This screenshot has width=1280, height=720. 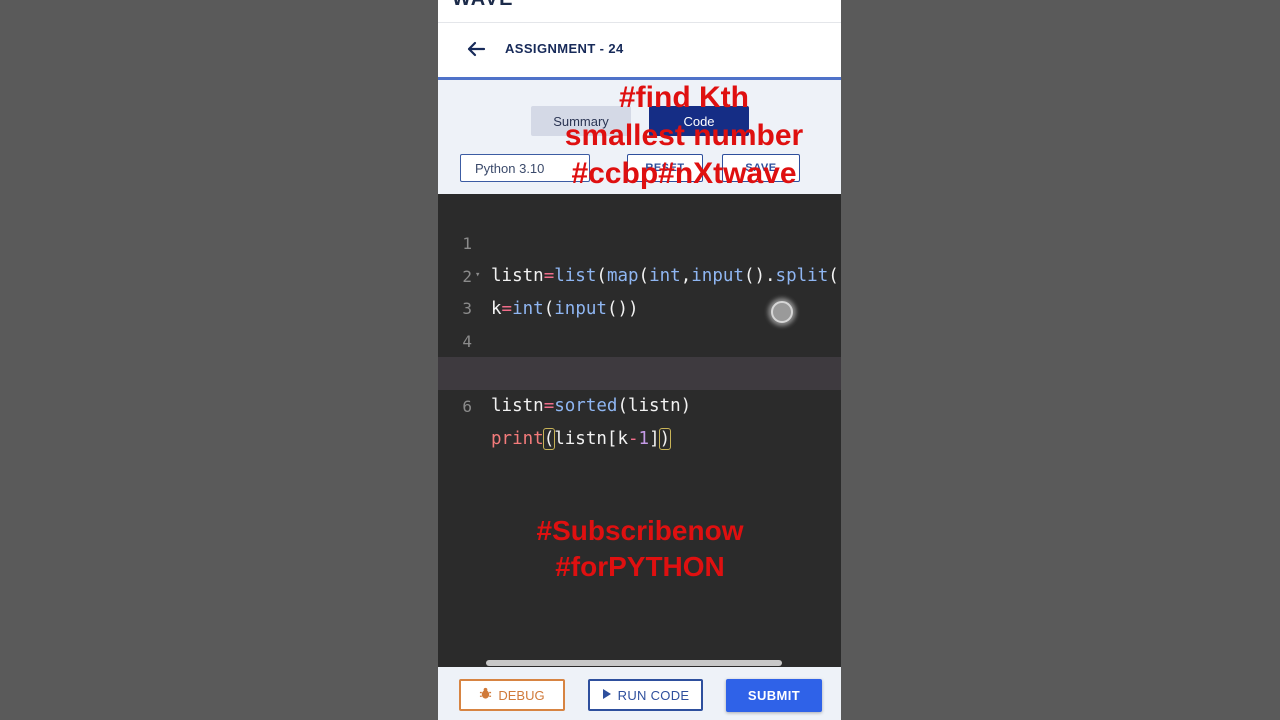 What do you see at coordinates (639, 370) in the screenshot?
I see `code-line: 5 listn=sorted(listn)` at bounding box center [639, 370].